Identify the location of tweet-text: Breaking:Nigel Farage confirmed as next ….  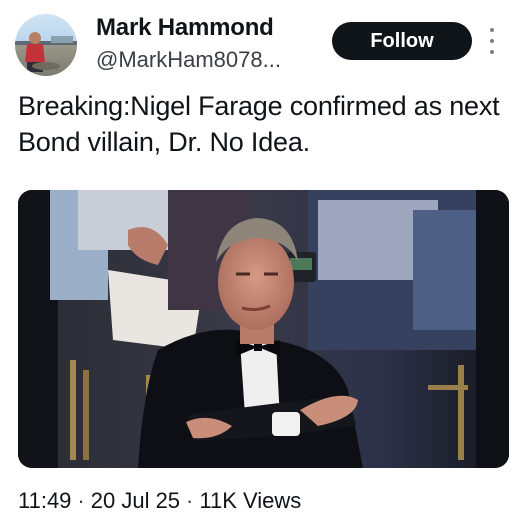
(259, 124).